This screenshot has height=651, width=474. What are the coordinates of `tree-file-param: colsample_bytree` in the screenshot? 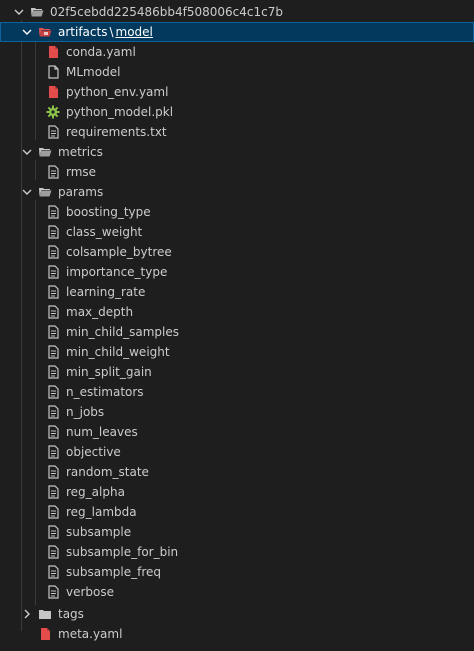 It's located at (237, 252).